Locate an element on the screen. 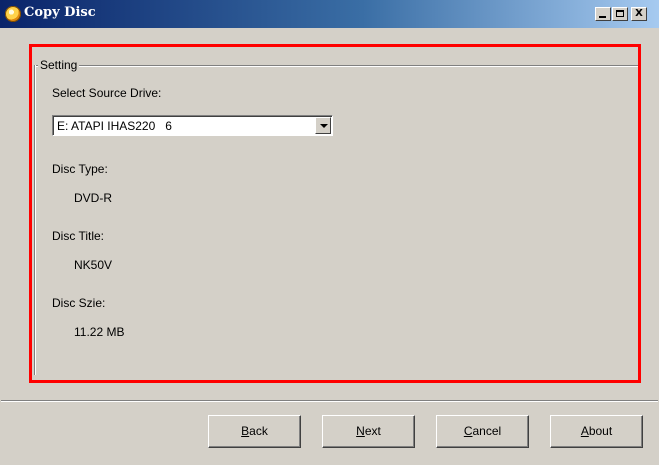 Image resolution: width=659 pixels, height=465 pixels. chevron-down-icon is located at coordinates (324, 126).